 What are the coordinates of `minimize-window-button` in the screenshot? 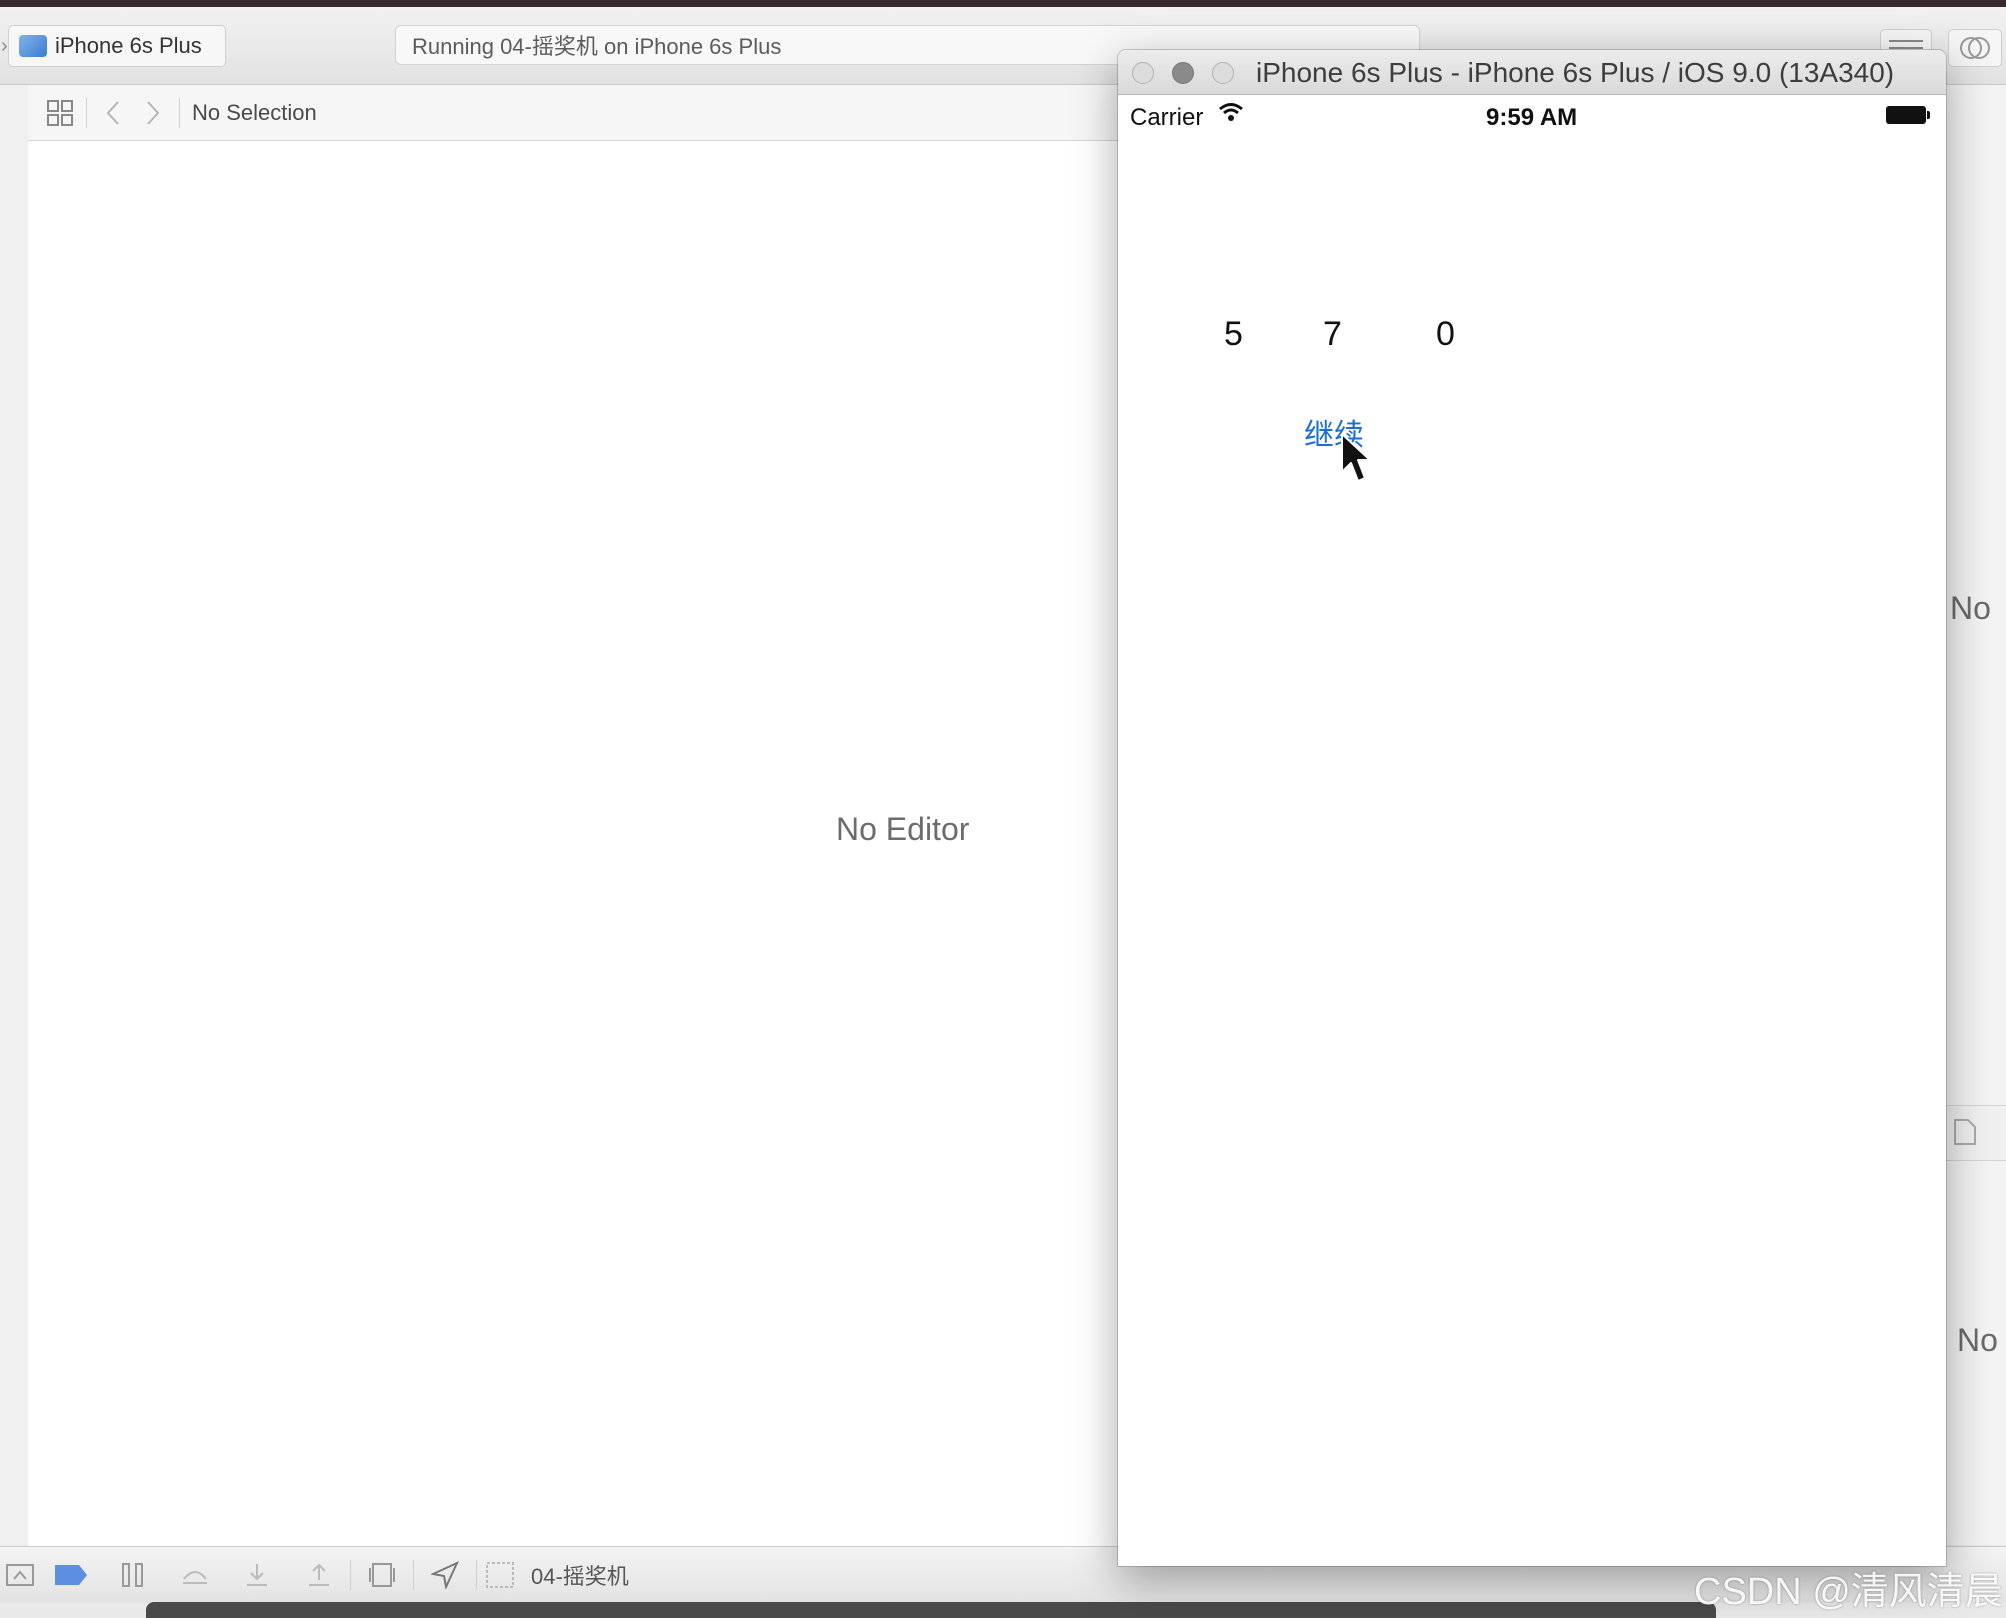 It's located at (1183, 73).